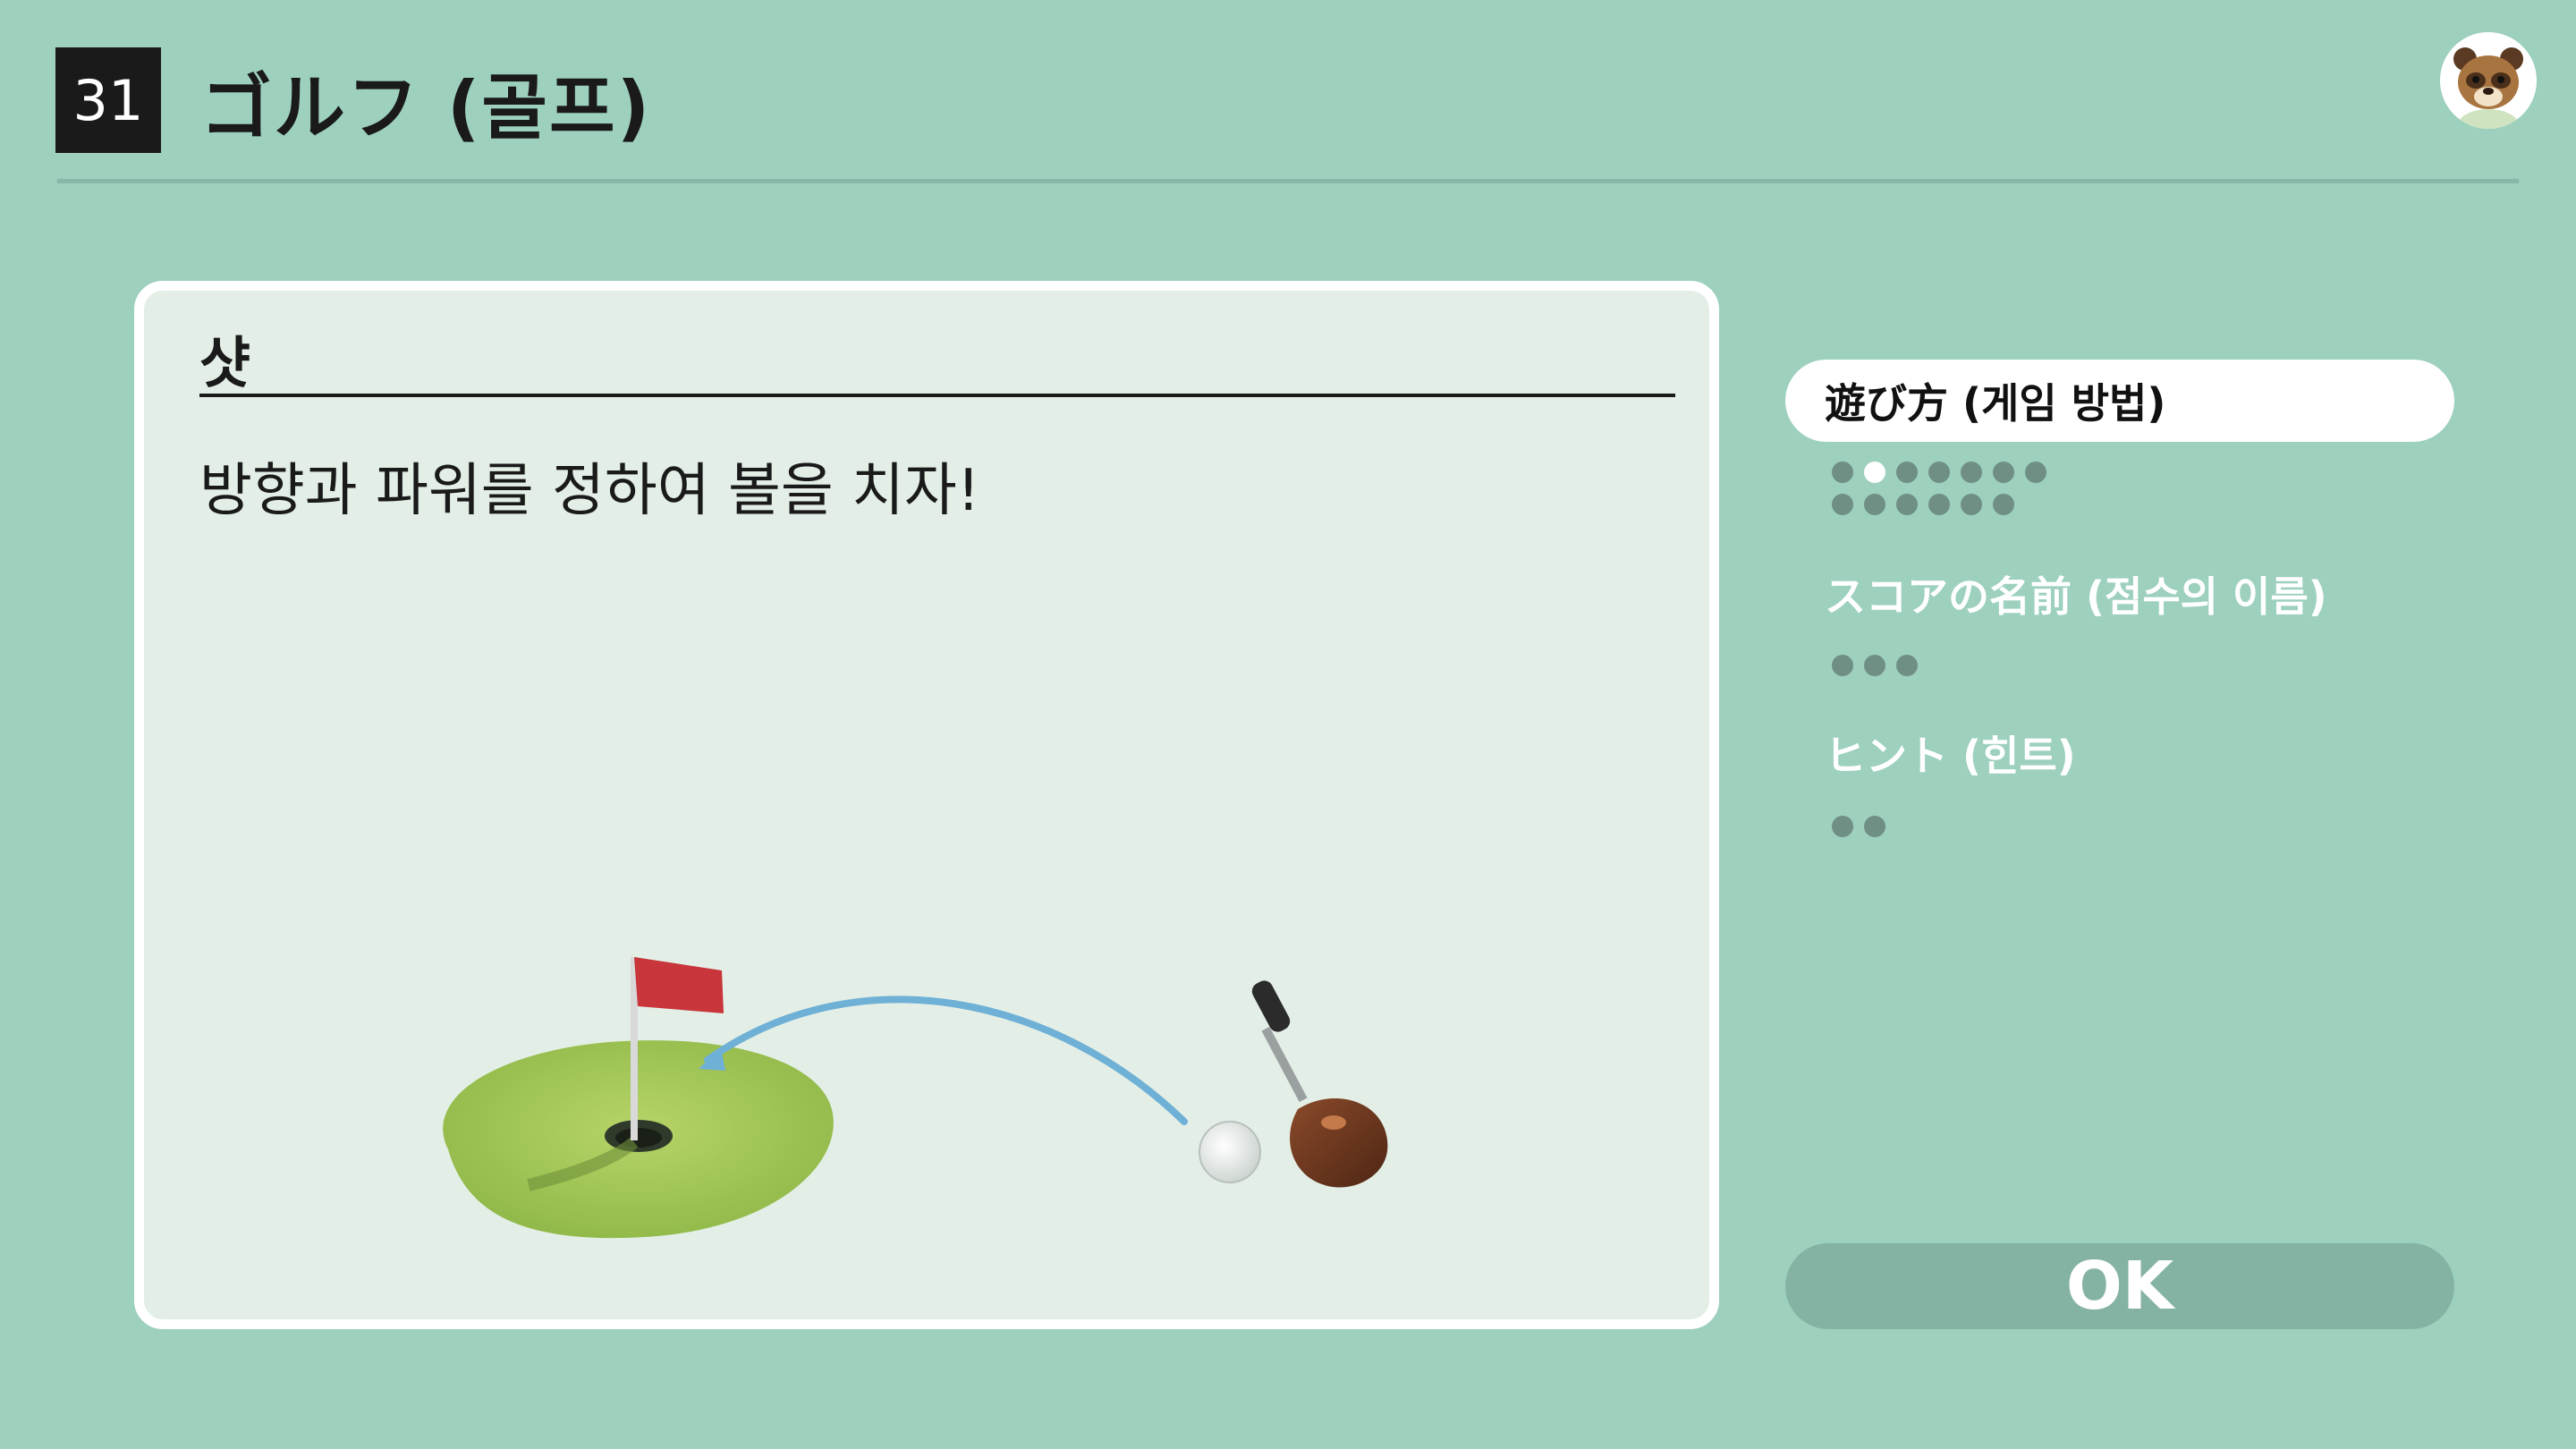  I want to click on header-divider, so click(1288, 181).